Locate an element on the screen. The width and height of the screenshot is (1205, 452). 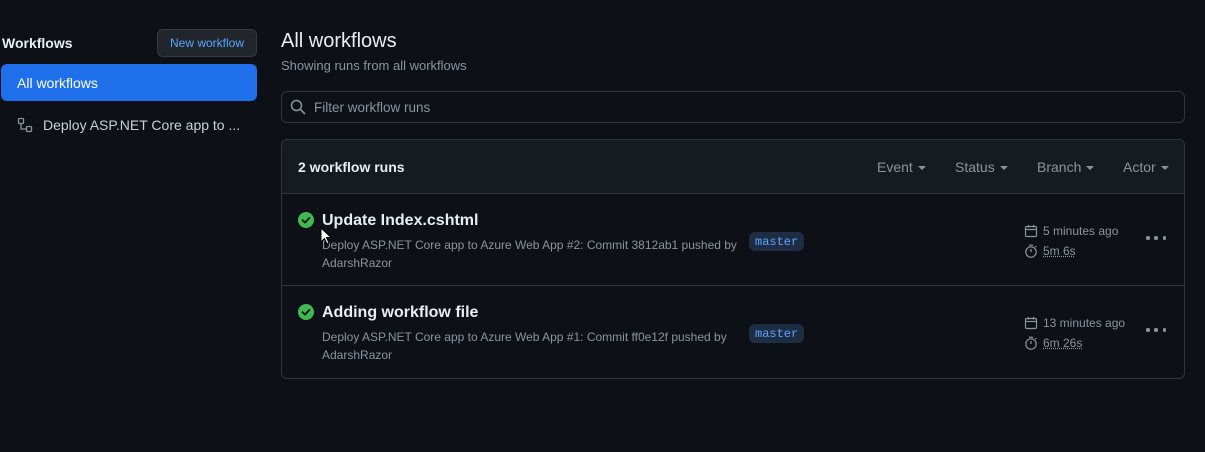
runs-count: 2 workflow runs is located at coordinates (351, 166).